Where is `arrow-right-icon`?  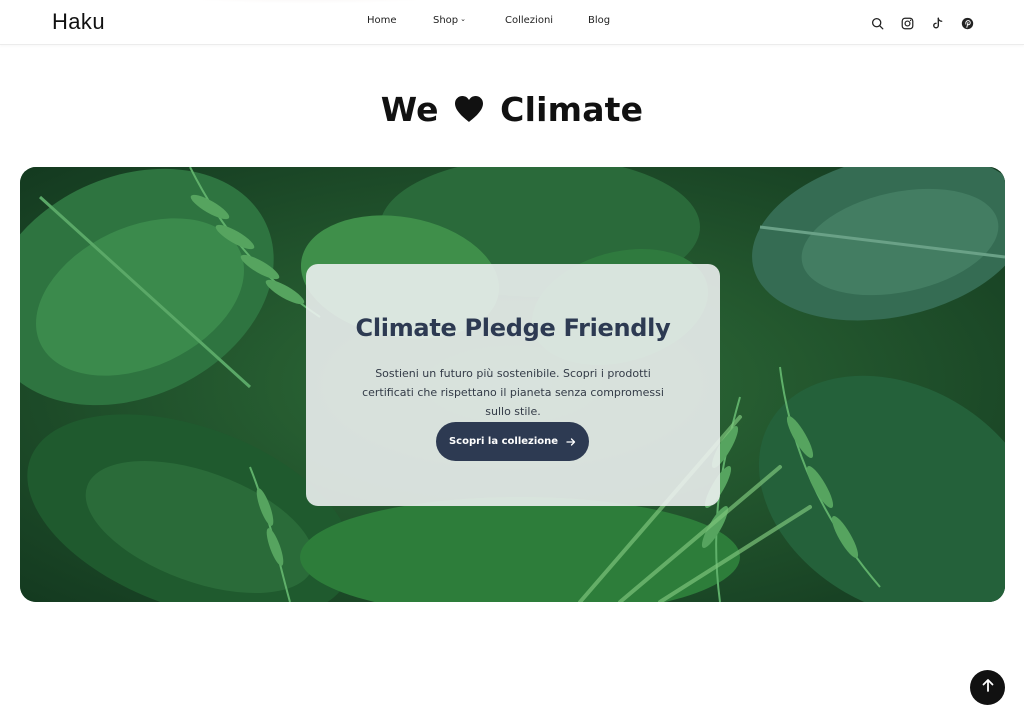 arrow-right-icon is located at coordinates (571, 441).